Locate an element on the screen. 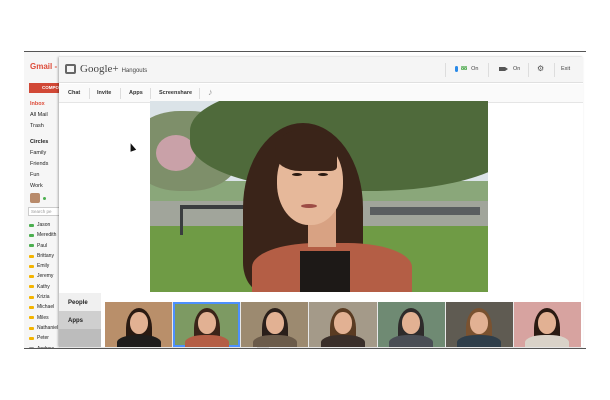  mic-toggle: 88 On is located at coordinates (466, 69).